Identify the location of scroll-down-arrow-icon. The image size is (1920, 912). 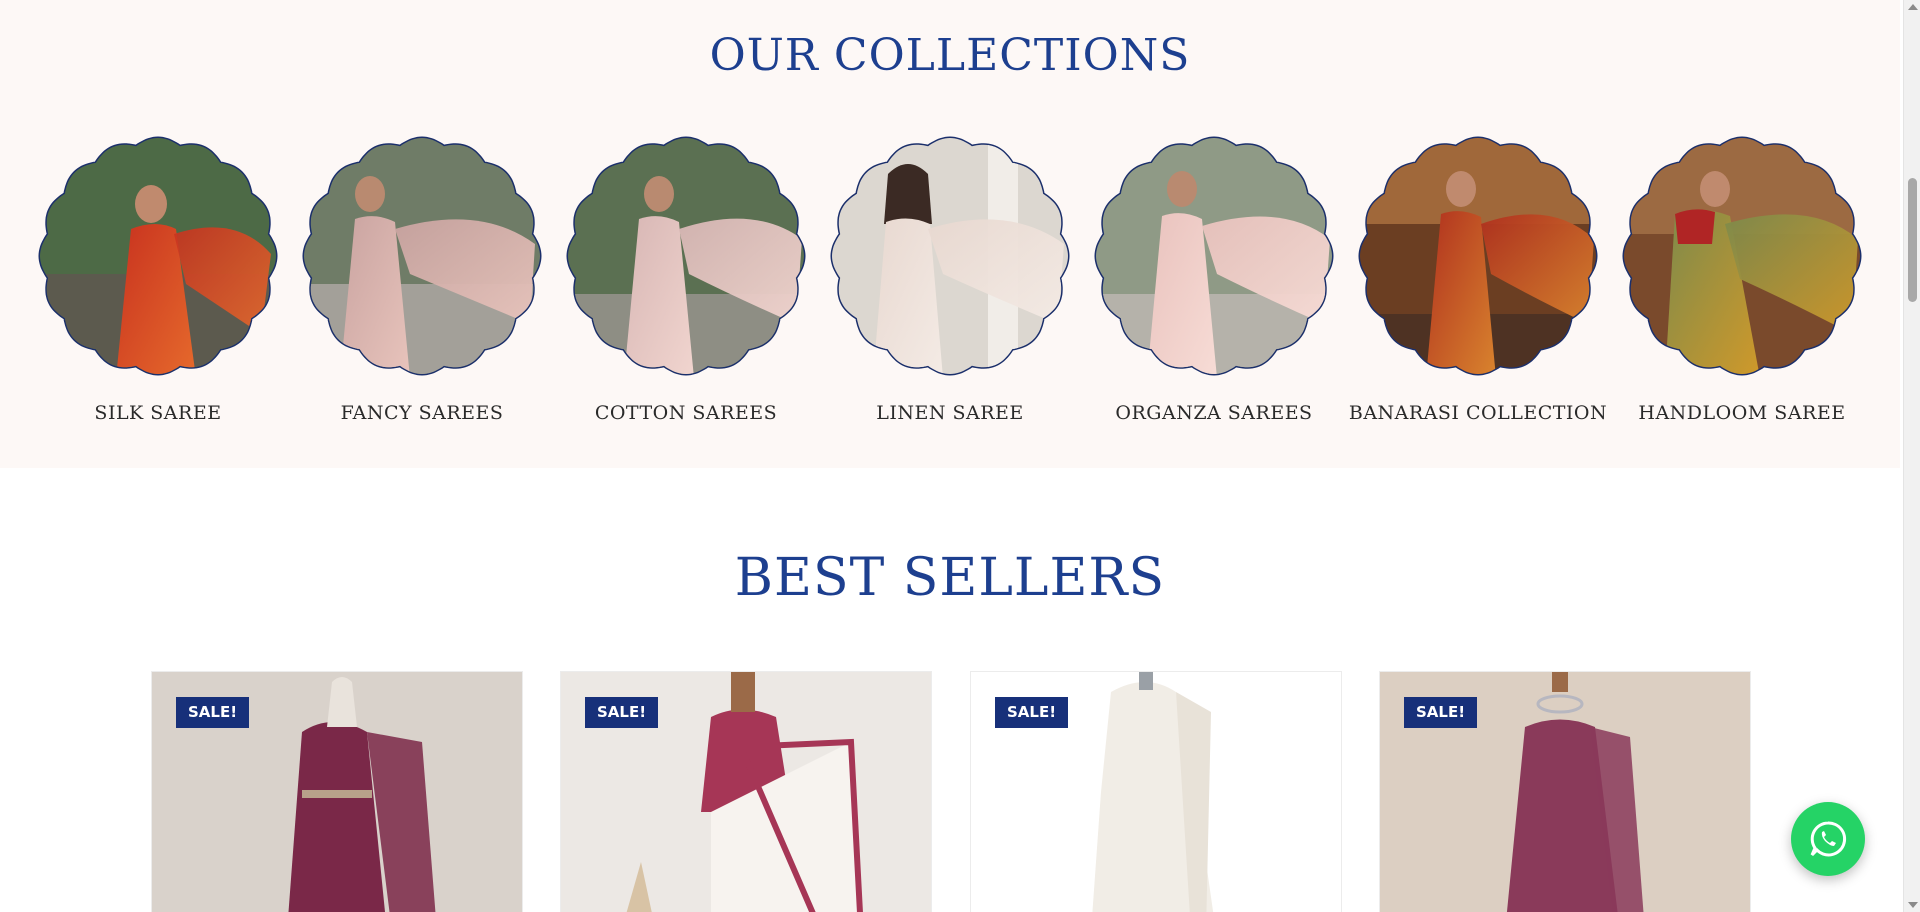
(1913, 905).